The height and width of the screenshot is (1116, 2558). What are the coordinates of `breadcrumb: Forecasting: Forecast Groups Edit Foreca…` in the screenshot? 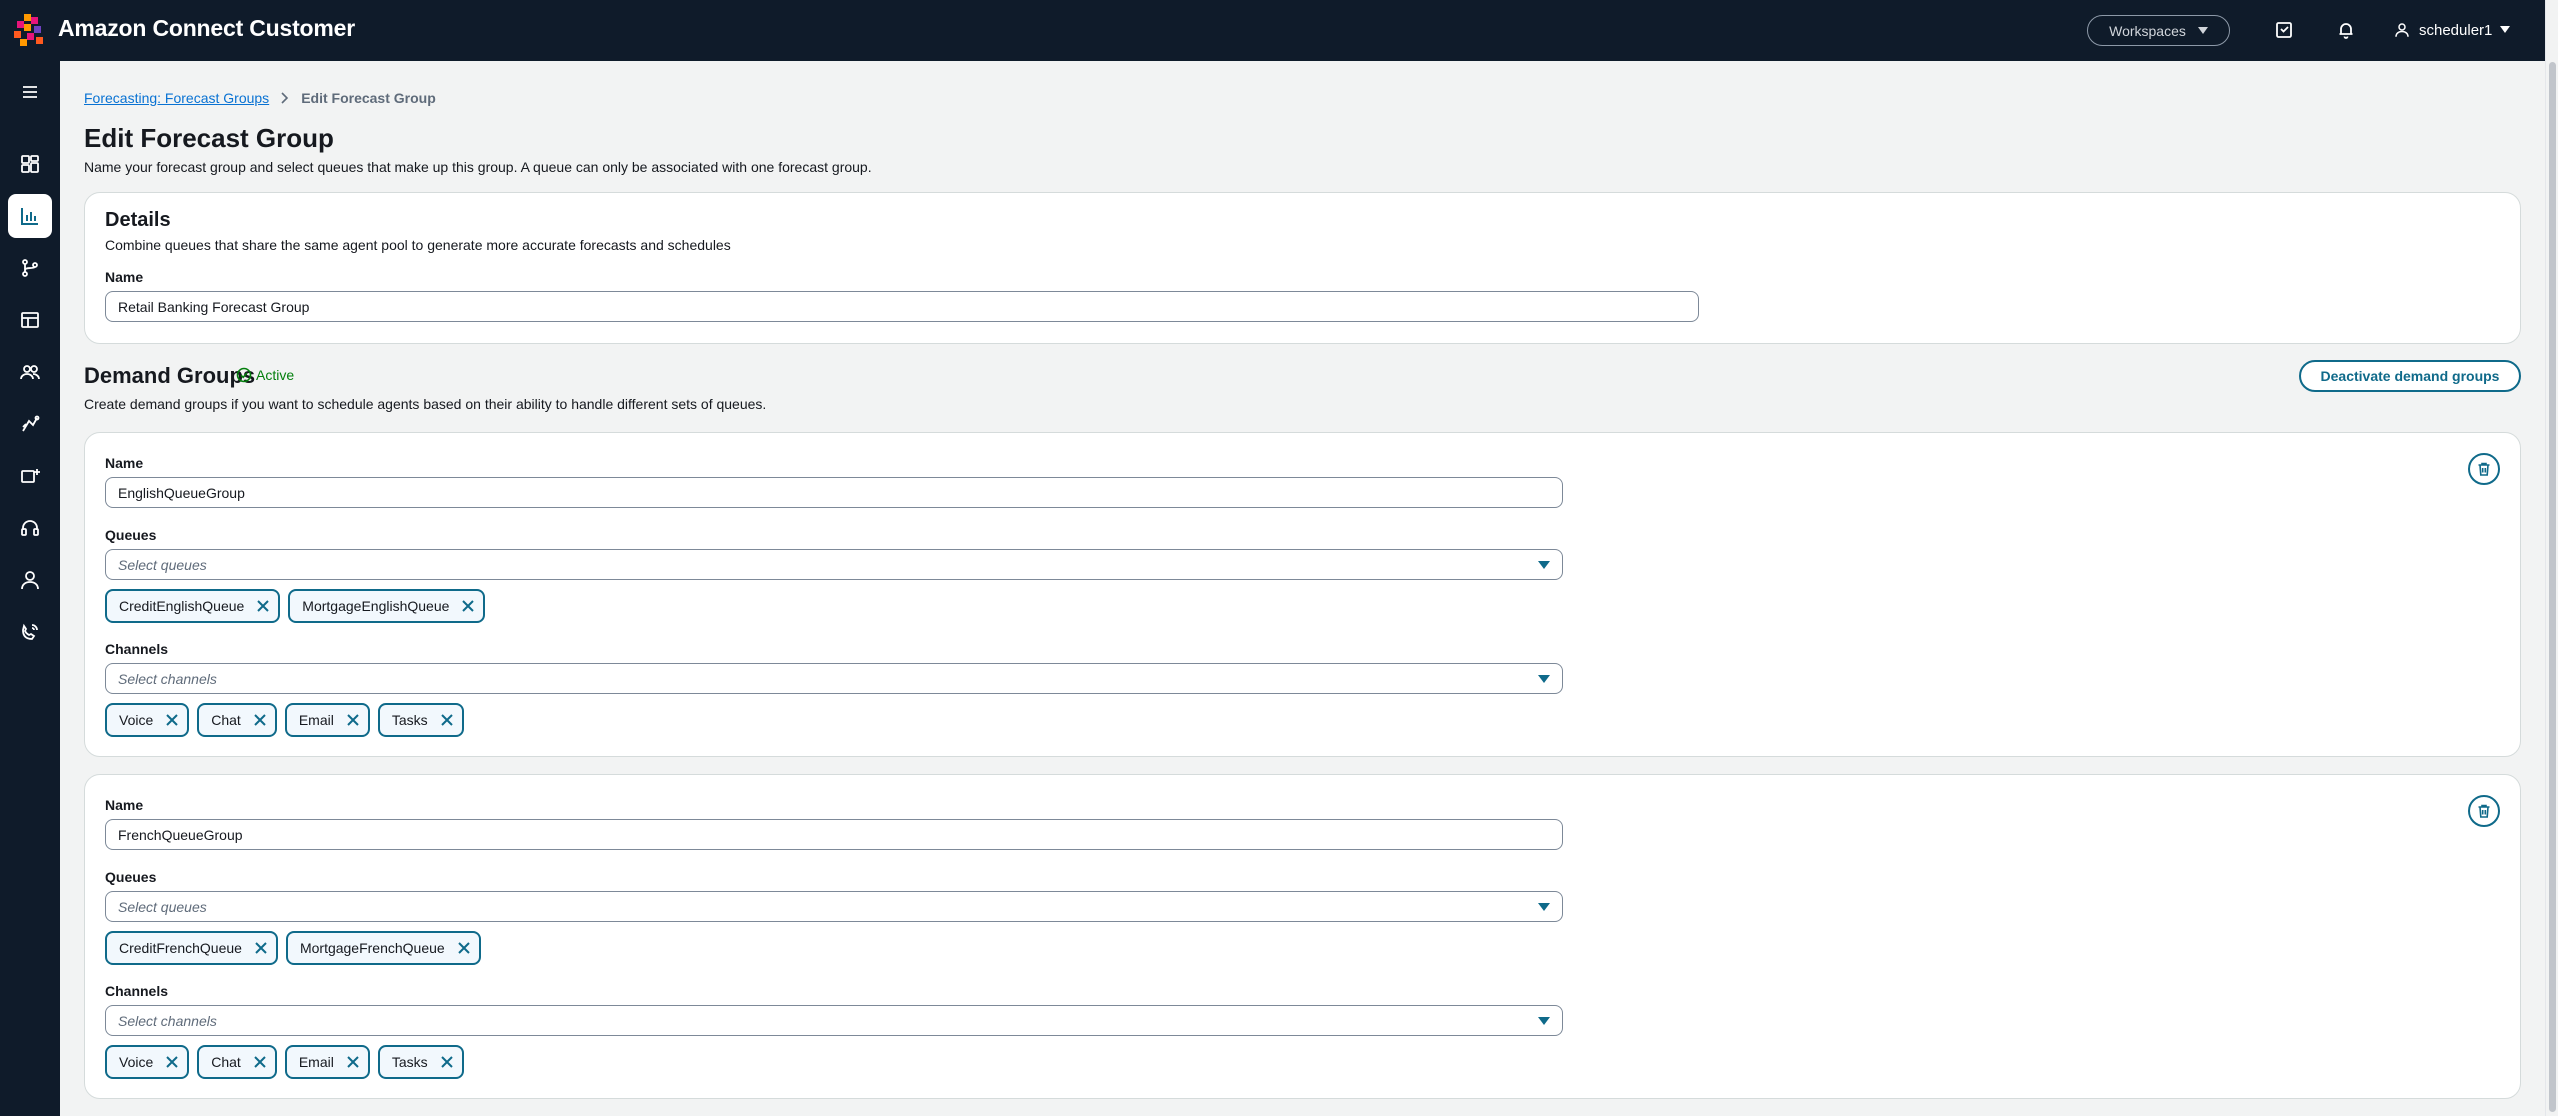 It's located at (260, 98).